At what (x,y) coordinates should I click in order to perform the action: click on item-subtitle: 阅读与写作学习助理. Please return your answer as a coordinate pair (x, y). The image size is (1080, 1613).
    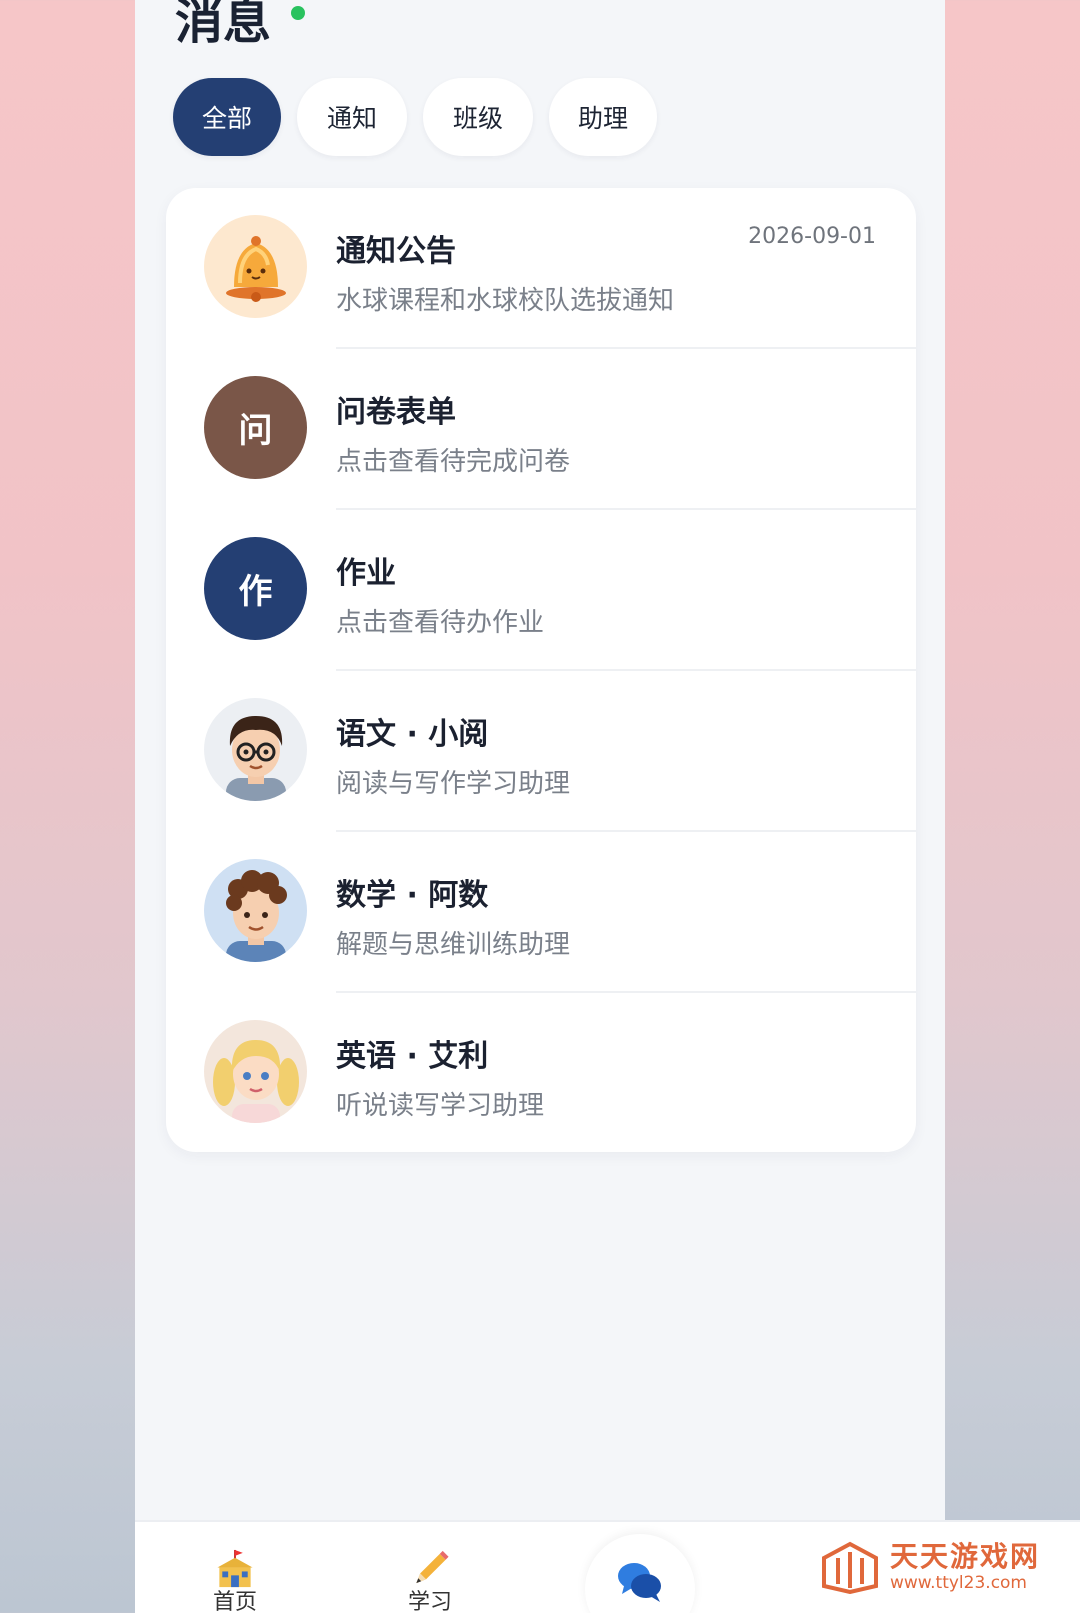
    Looking at the image, I should click on (453, 784).